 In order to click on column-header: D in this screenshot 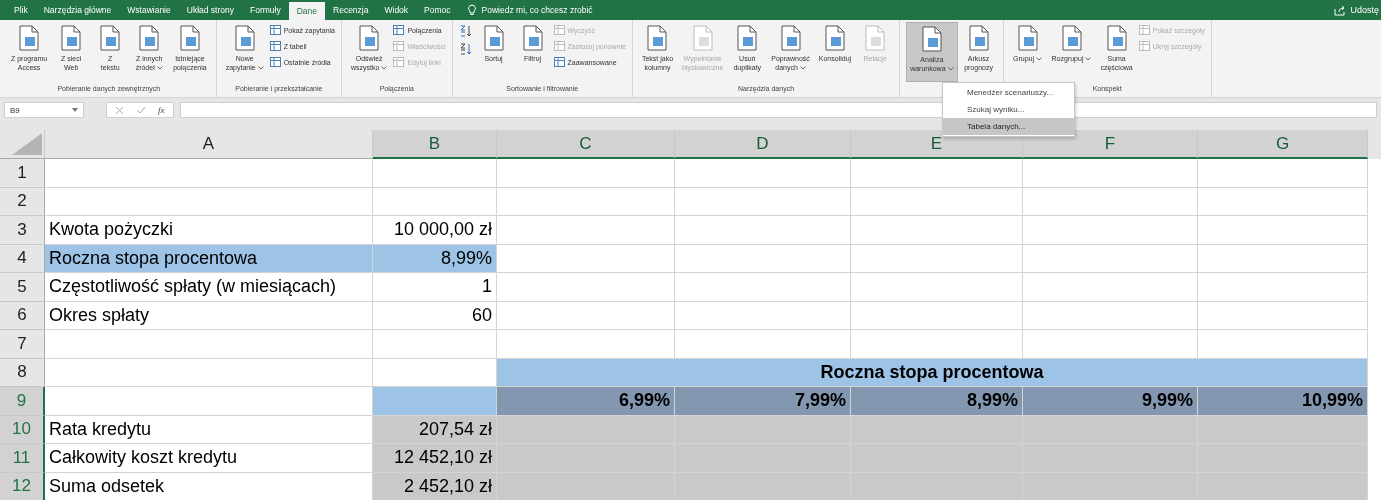, I will do `click(763, 144)`.